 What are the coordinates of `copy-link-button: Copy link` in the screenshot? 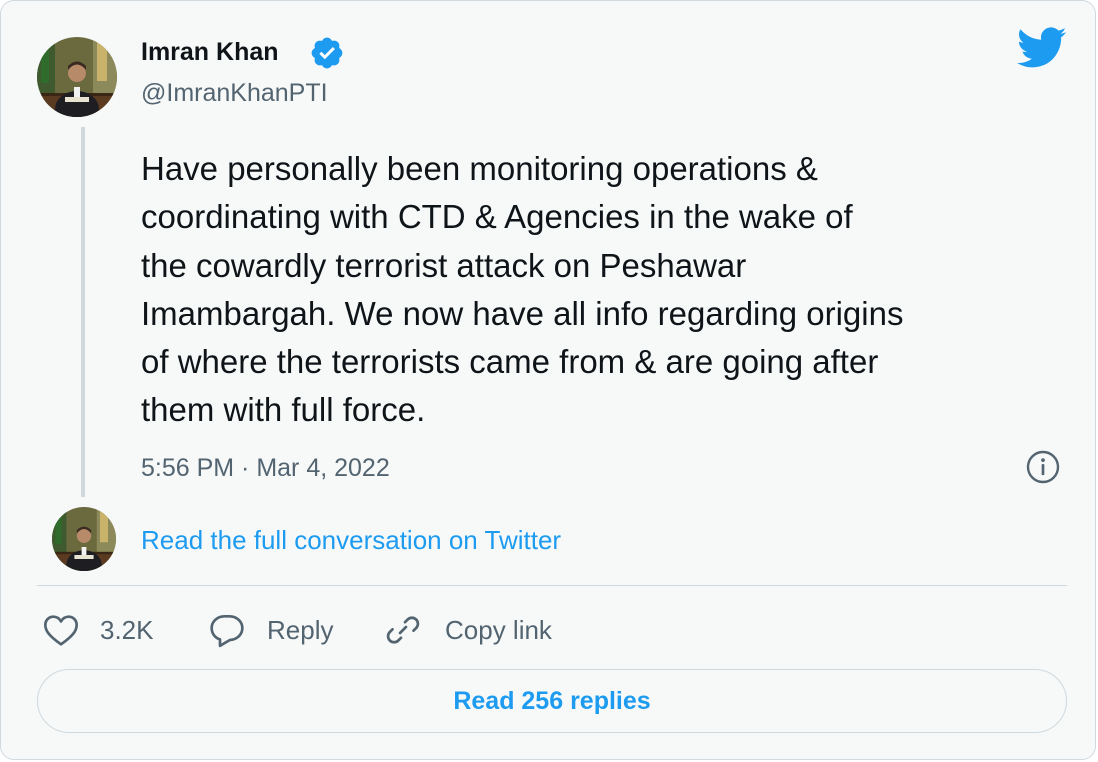 It's located at (467, 630).